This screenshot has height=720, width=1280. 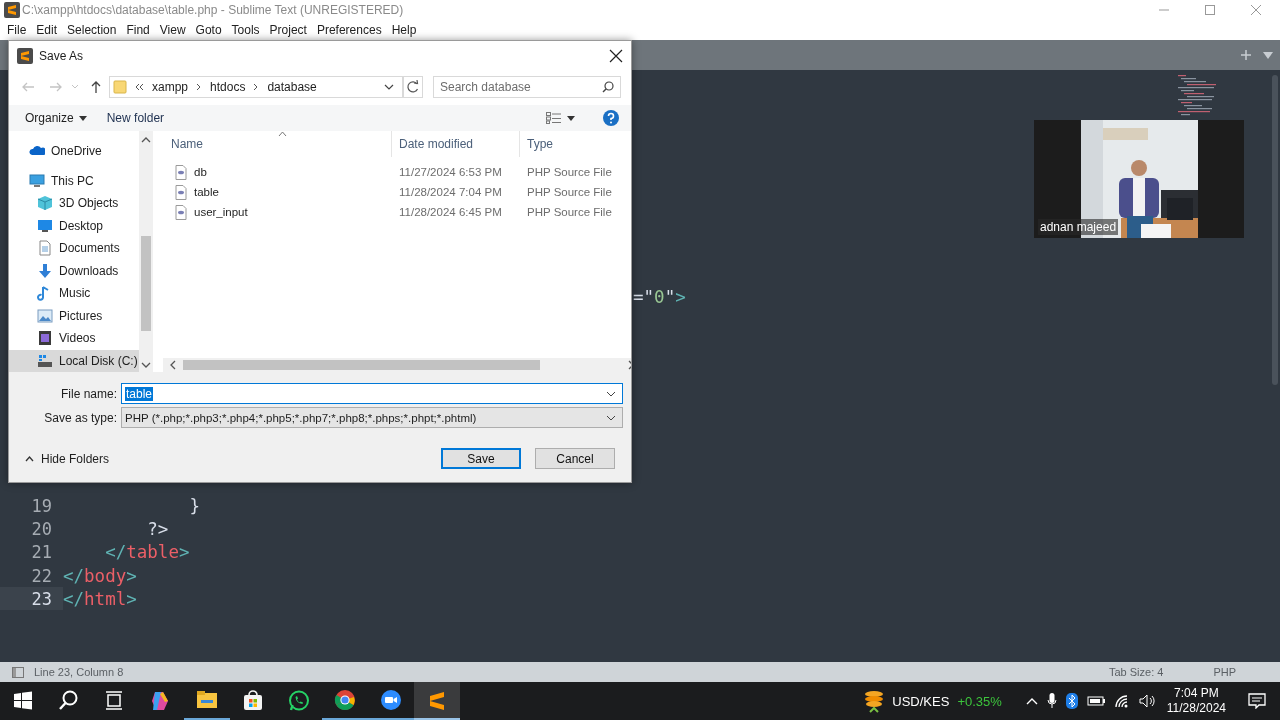 I want to click on file-name: db, so click(x=200, y=172).